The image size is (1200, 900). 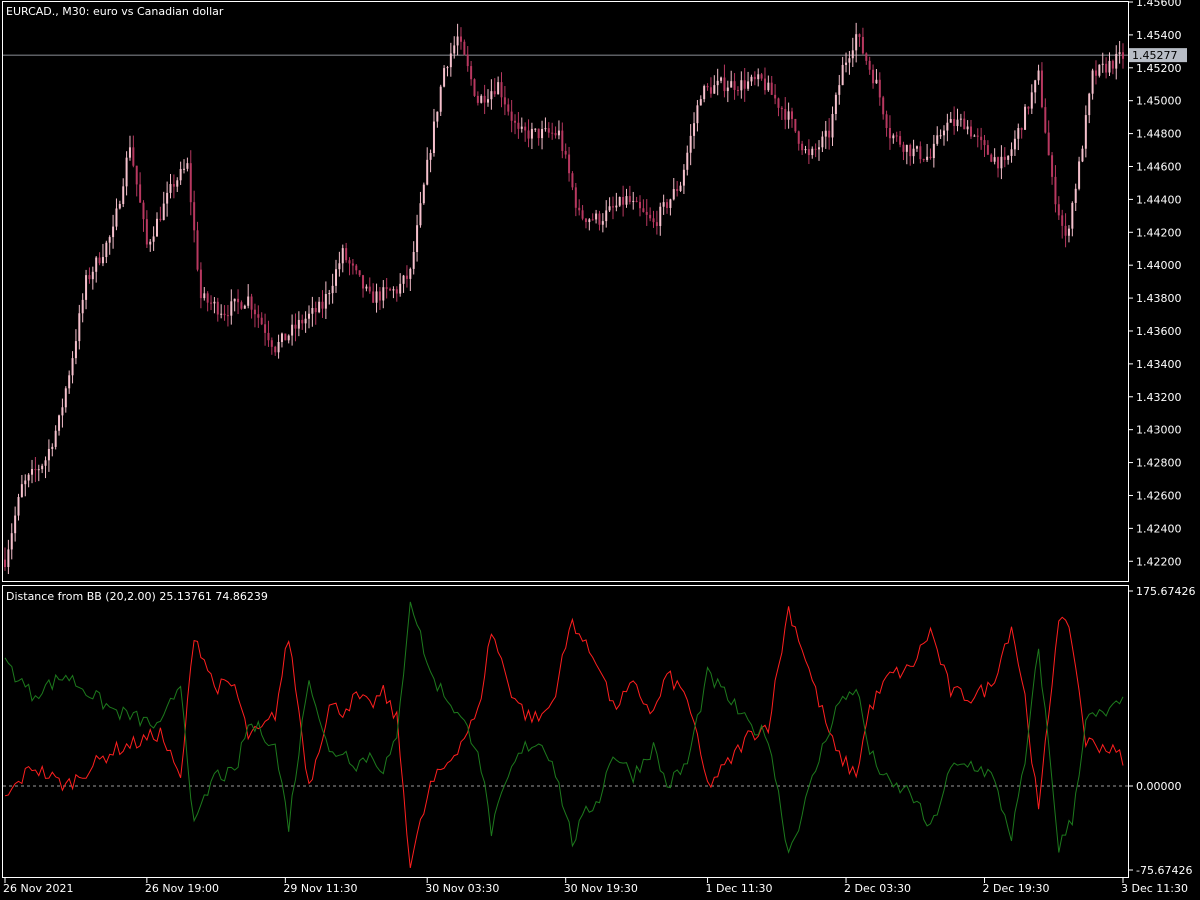 I want to click on indicator-axis: 175.67426 0.00000 -75.67426, so click(x=1162, y=731).